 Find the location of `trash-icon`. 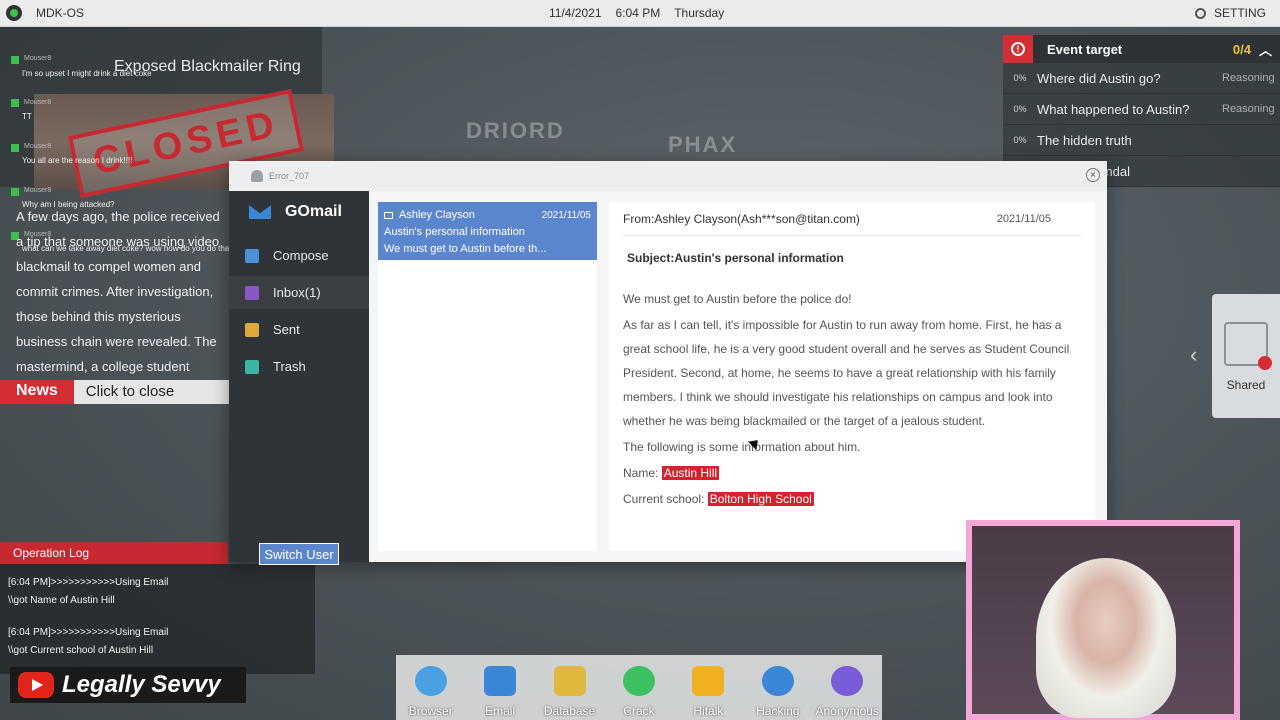

trash-icon is located at coordinates (252, 366).